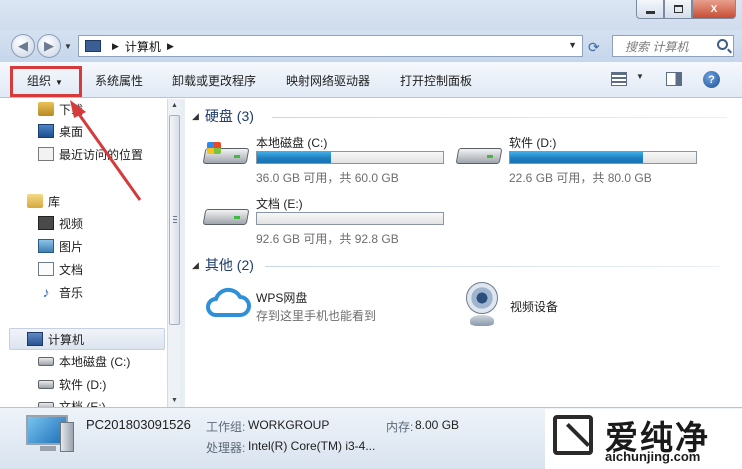 The height and width of the screenshot is (469, 742). Describe the element at coordinates (46, 246) in the screenshot. I see `pictures-icon` at that location.